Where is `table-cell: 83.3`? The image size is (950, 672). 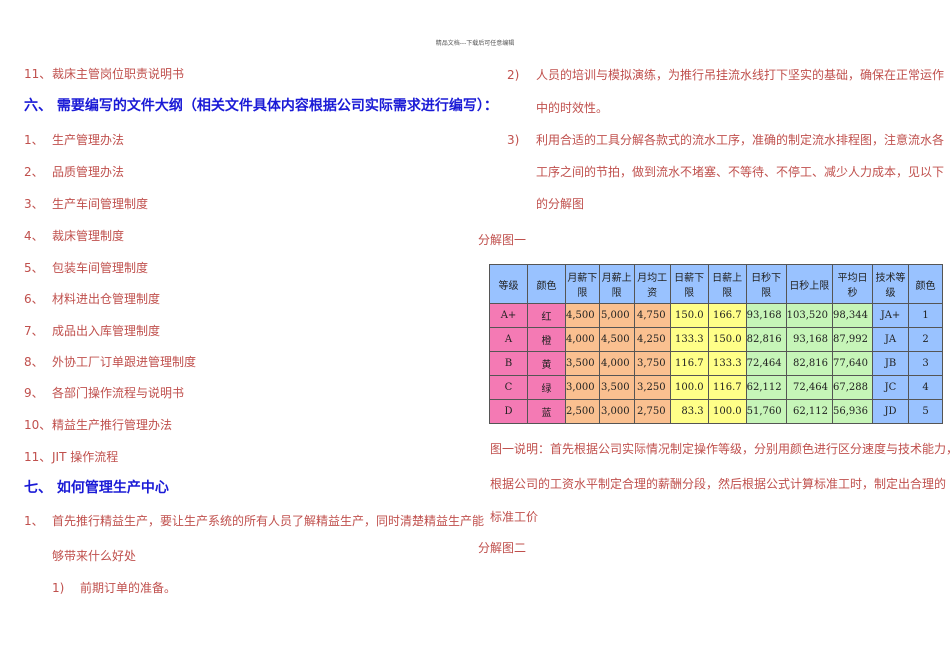 table-cell: 83.3 is located at coordinates (689, 411).